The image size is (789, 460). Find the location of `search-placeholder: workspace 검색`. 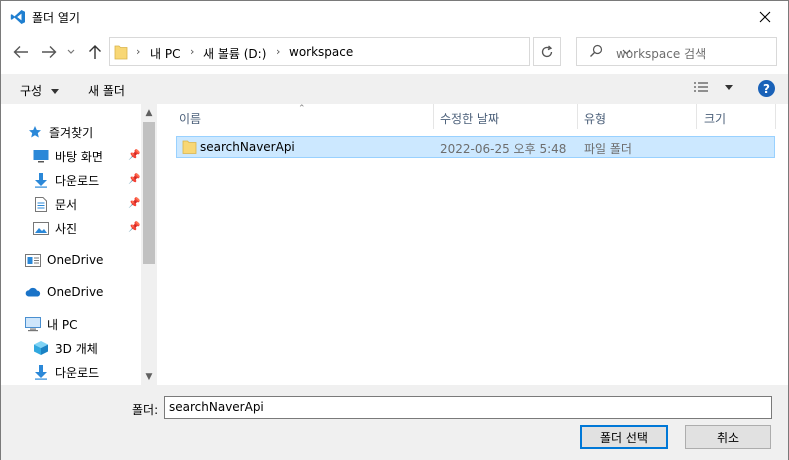

search-placeholder: workspace 검색 is located at coordinates (661, 54).